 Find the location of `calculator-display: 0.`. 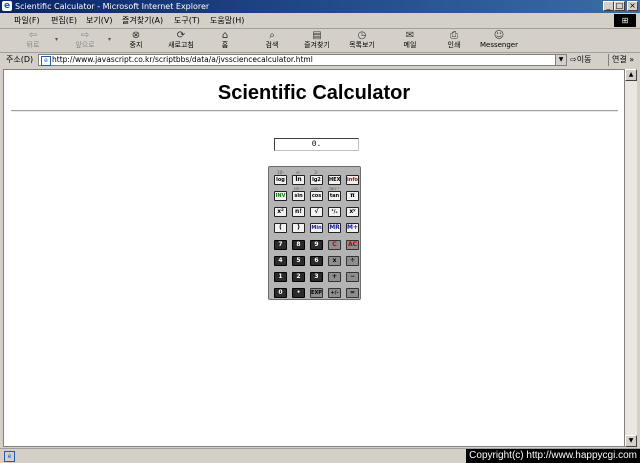

calculator-display: 0. is located at coordinates (316, 144).